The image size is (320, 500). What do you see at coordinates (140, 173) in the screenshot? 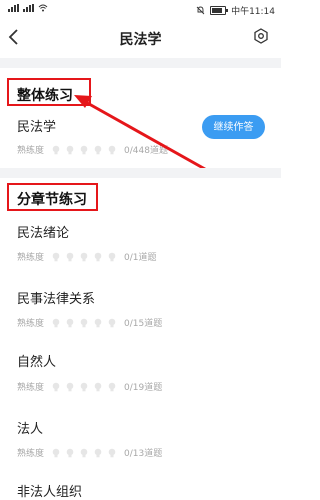
I see `section-divider` at bounding box center [140, 173].